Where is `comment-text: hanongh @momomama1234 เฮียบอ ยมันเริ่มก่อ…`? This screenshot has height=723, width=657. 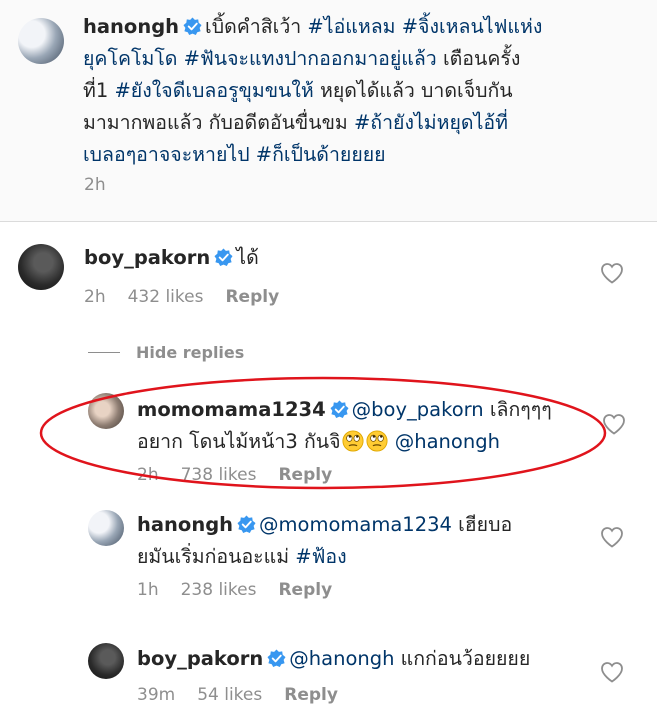 comment-text: hanongh @momomama1234 เฮียบอ ยมันเริ่มก่อ… is located at coordinates (325, 540).